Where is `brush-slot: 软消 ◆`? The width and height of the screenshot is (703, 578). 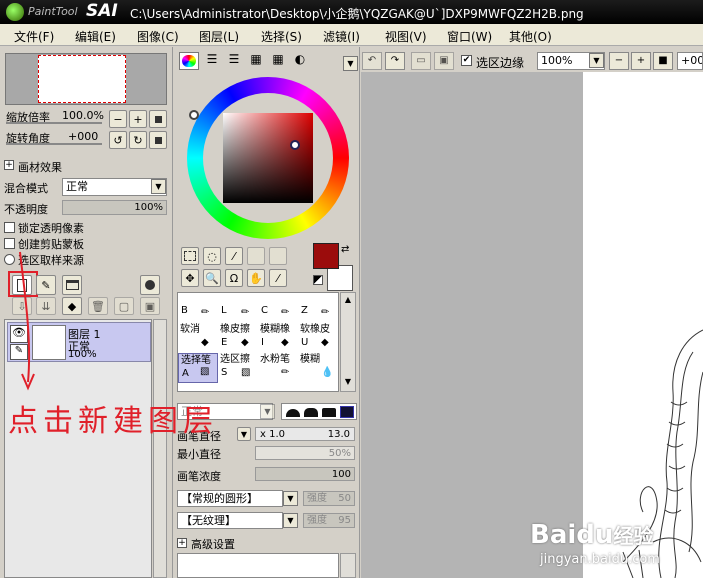 brush-slot: 软消 ◆ is located at coordinates (198, 338).